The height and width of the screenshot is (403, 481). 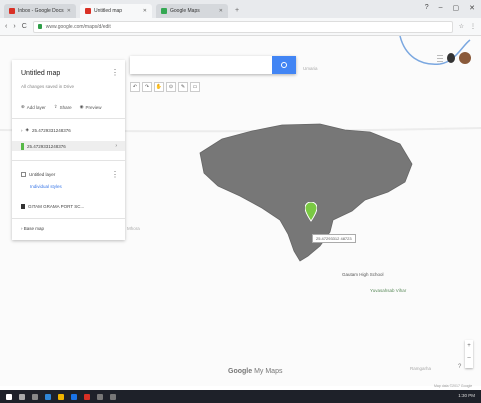 What do you see at coordinates (195, 87) in the screenshot?
I see `measure-button: ▭` at bounding box center [195, 87].